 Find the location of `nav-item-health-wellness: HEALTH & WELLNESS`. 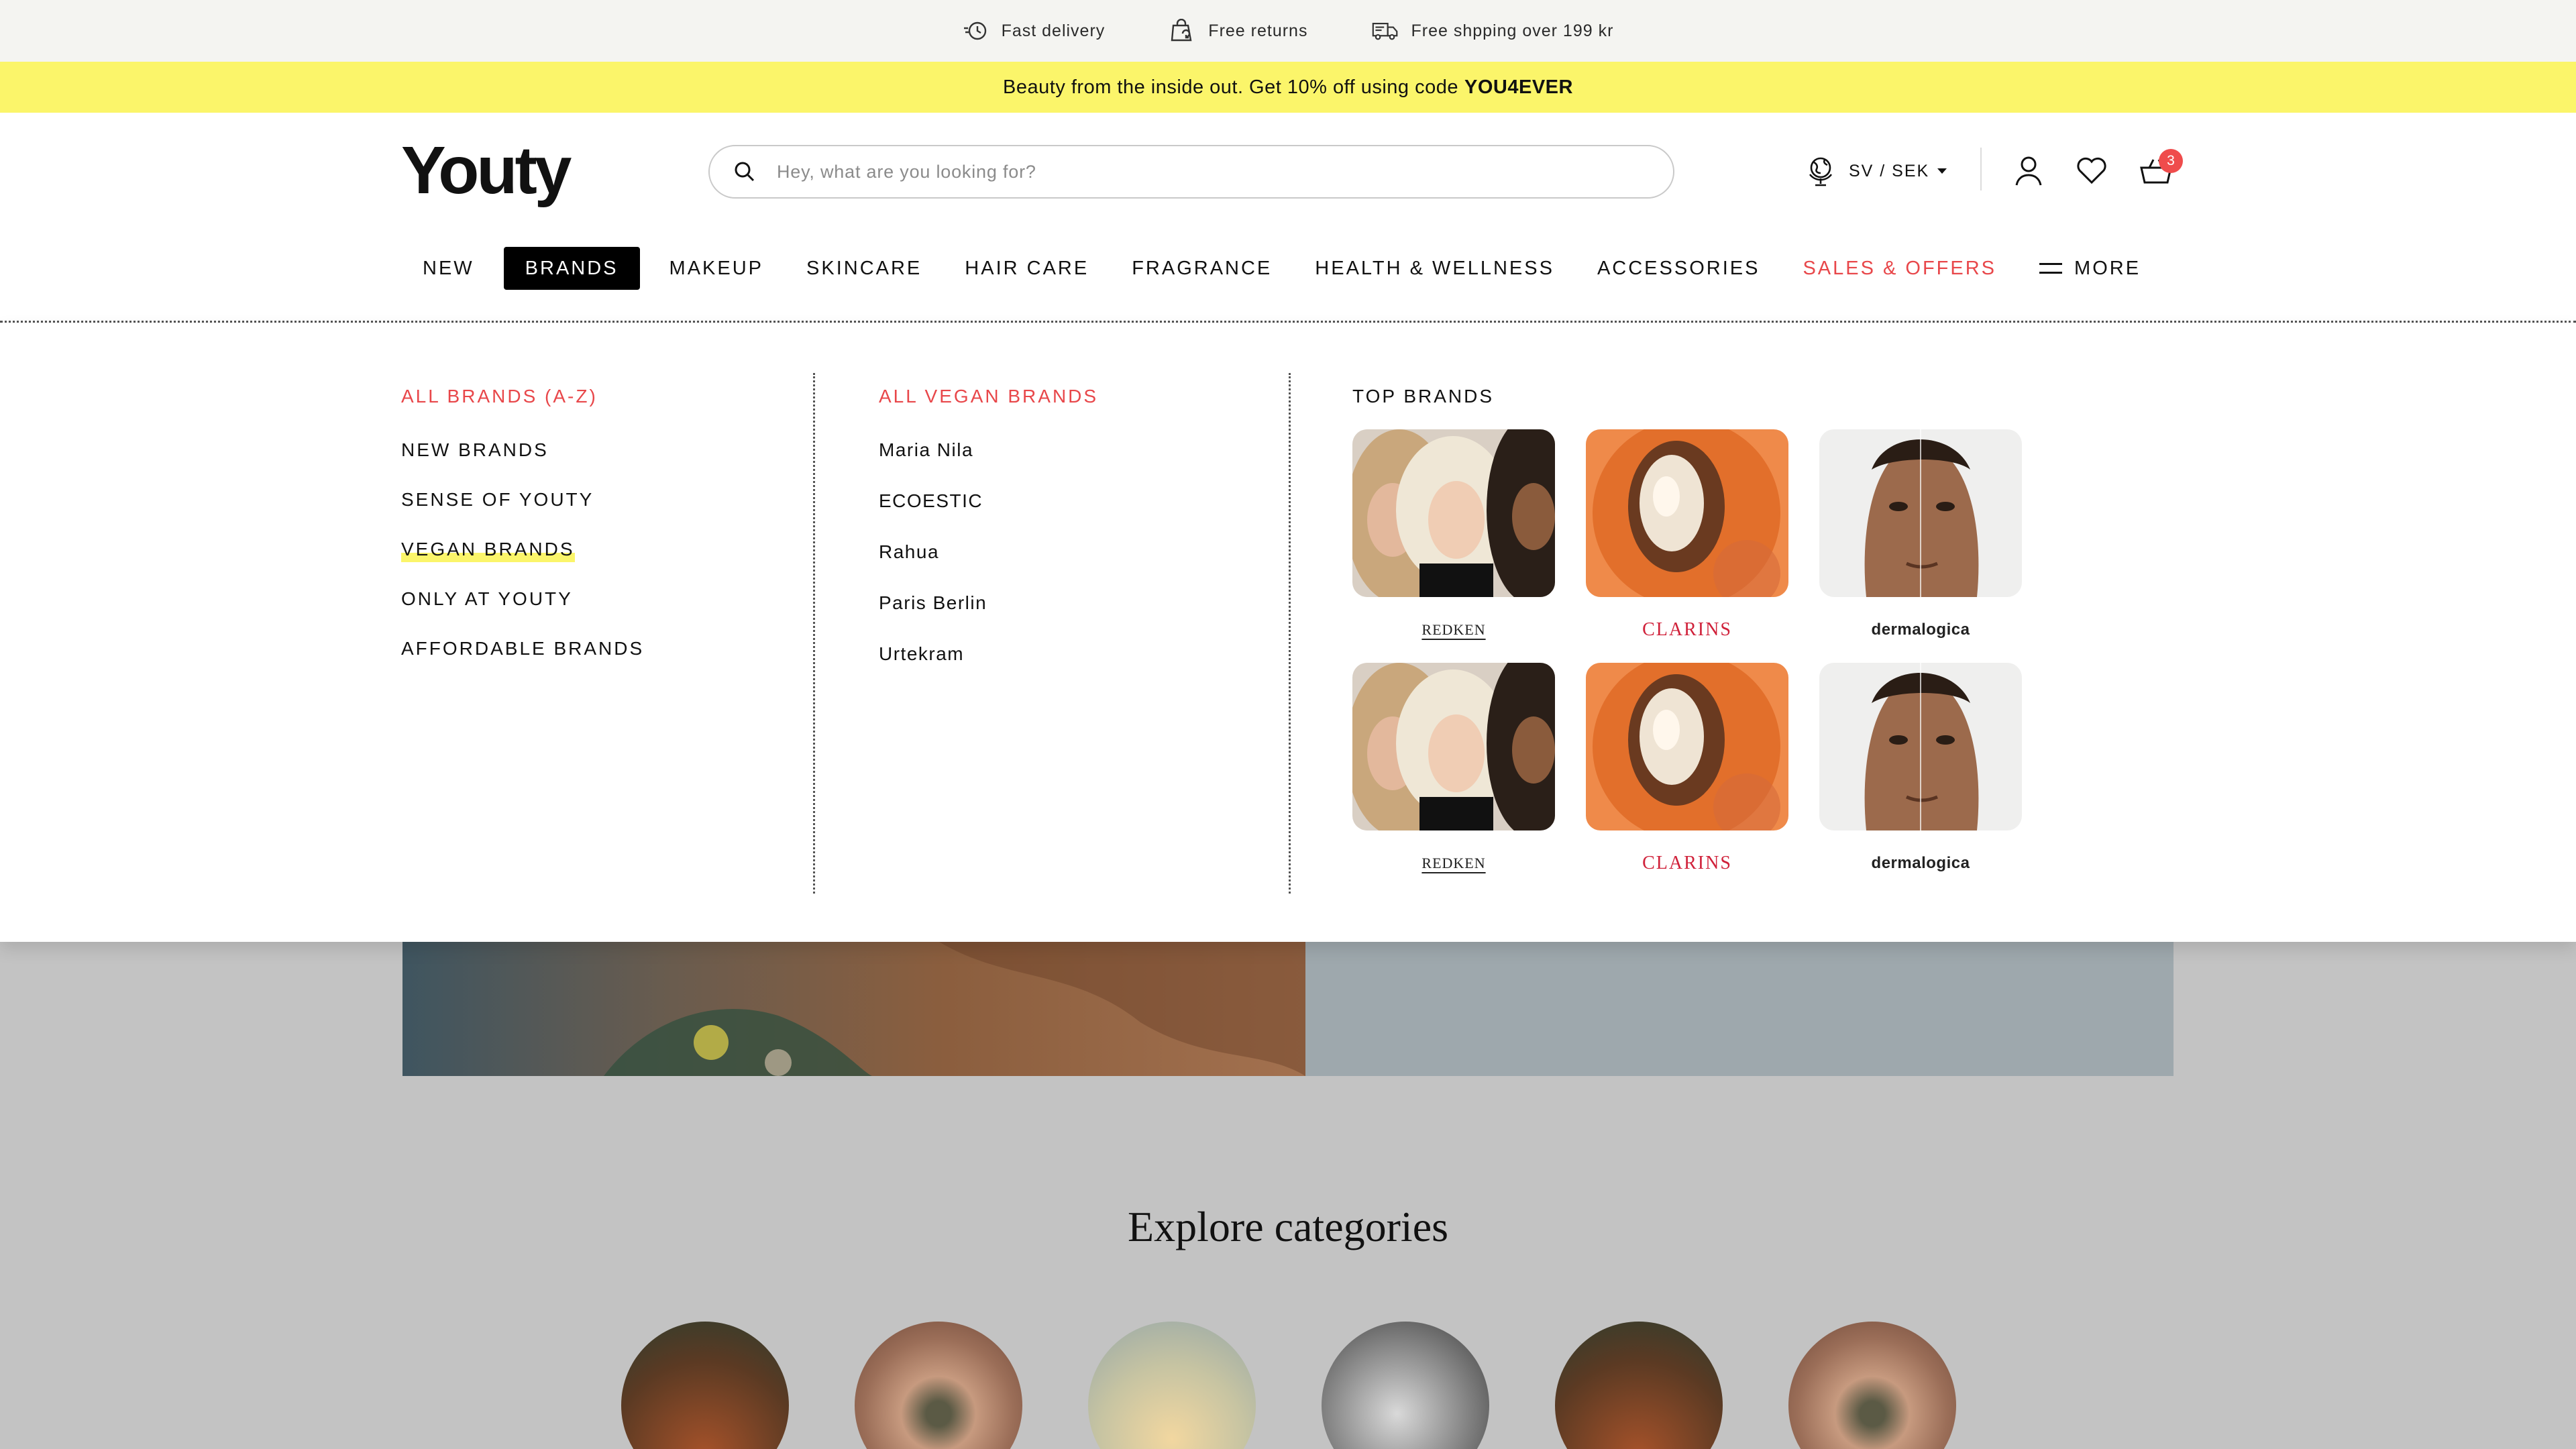

nav-item-health-wellness: HEALTH & WELLNESS is located at coordinates (1434, 268).